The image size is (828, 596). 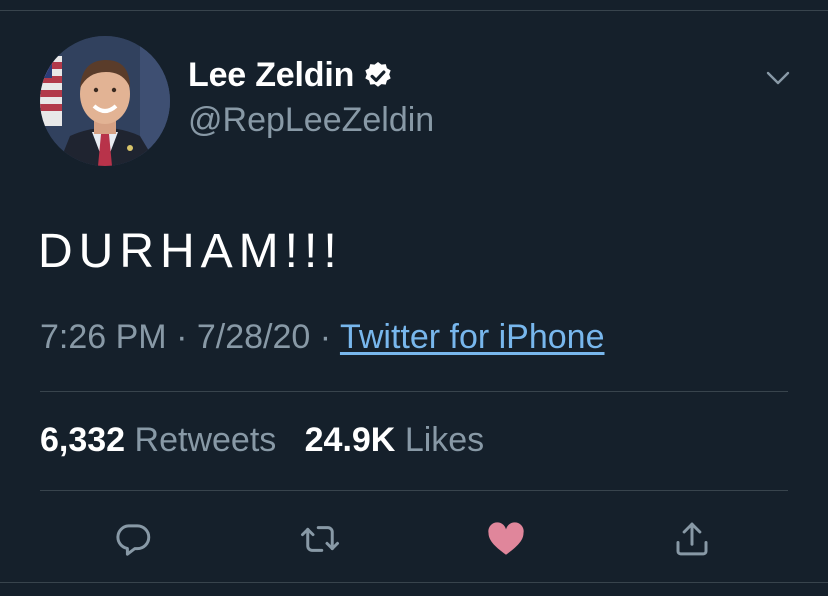 I want to click on share-icon, so click(x=692, y=539).